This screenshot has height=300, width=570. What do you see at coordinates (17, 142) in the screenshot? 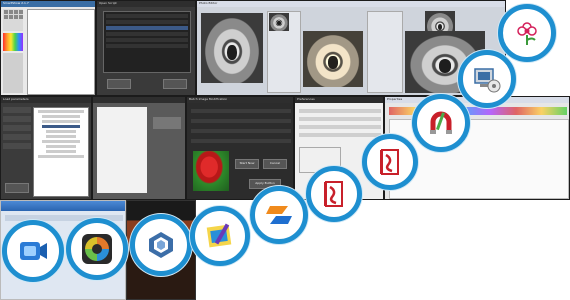
I see `tree-left-menu` at bounding box center [17, 142].